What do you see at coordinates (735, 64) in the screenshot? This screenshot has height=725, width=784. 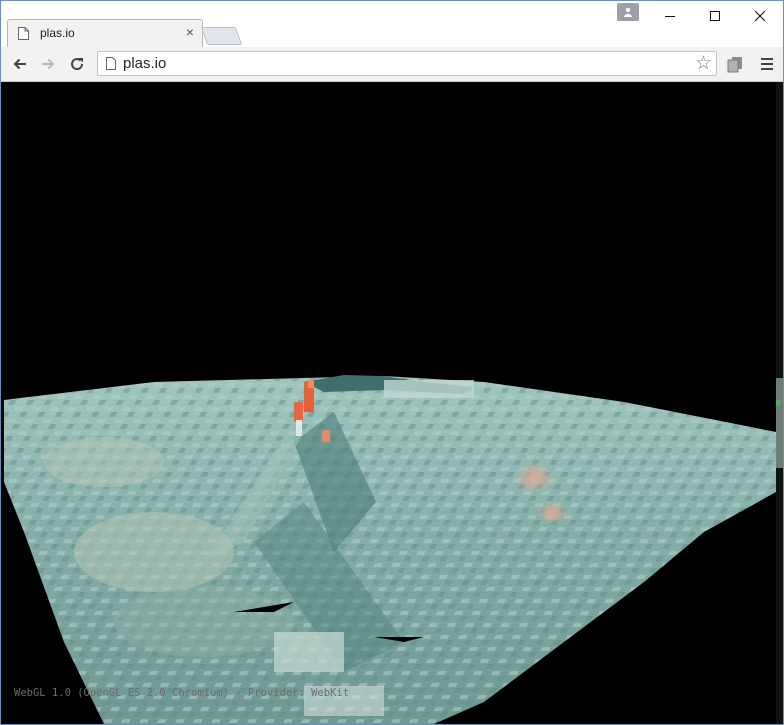 I see `extension-icon` at bounding box center [735, 64].